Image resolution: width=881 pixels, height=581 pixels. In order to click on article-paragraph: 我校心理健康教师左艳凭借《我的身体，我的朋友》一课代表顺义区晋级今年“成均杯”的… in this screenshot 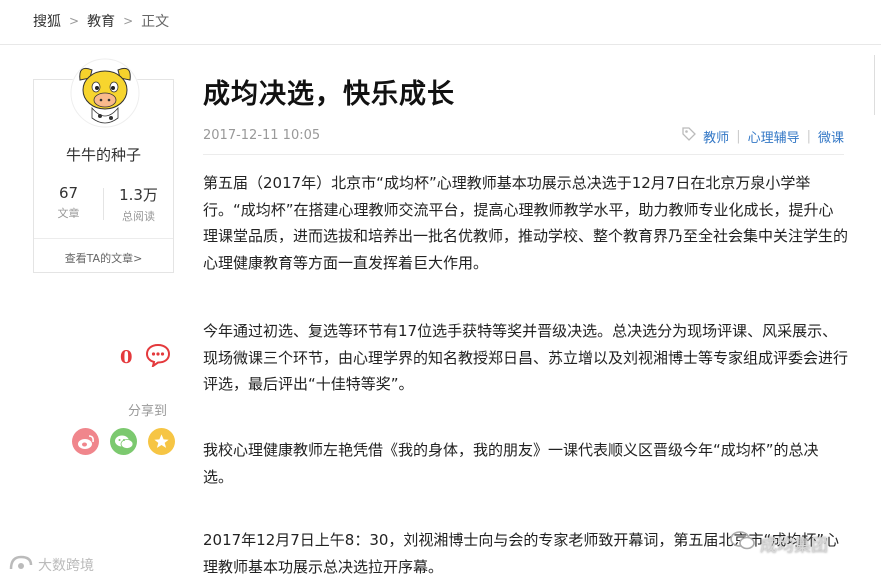, I will do `click(511, 463)`.